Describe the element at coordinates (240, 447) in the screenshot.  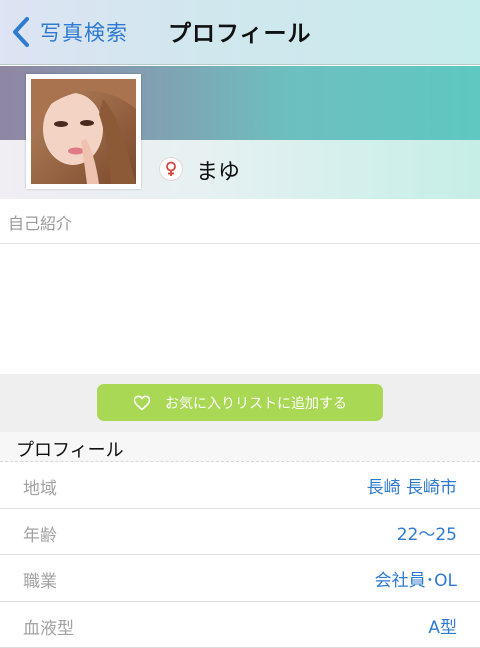
I see `profile-section-header: プロフィール` at that location.